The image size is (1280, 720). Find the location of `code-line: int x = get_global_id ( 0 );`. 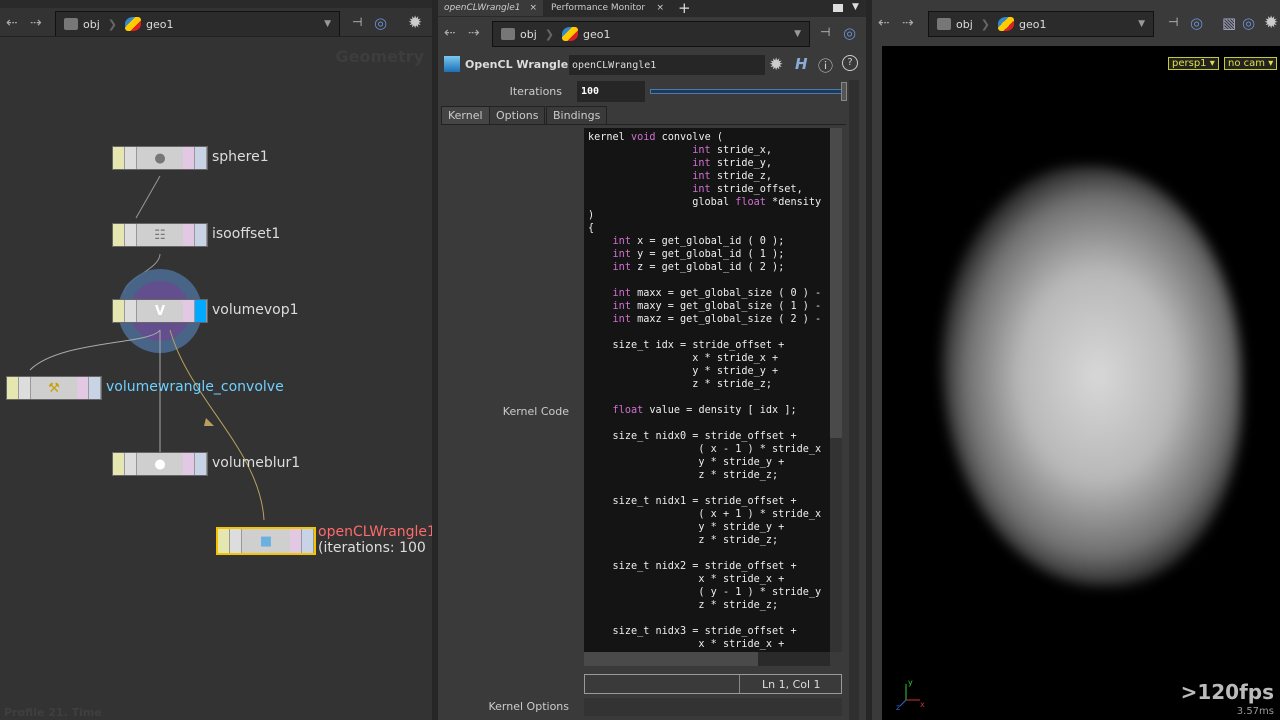

code-line: int x = get_global_id ( 0 ); is located at coordinates (698, 241).